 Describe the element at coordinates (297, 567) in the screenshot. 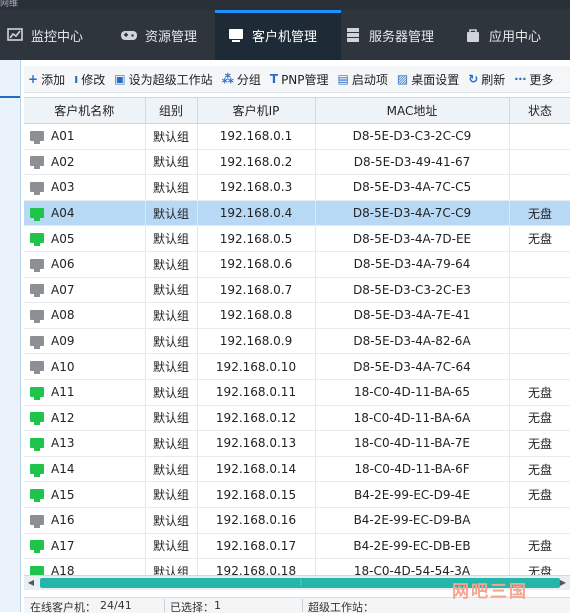

I see `table-row: A18默认组192.168.0.1818-C0-4D-54-54-3A无盘YLY` at that location.